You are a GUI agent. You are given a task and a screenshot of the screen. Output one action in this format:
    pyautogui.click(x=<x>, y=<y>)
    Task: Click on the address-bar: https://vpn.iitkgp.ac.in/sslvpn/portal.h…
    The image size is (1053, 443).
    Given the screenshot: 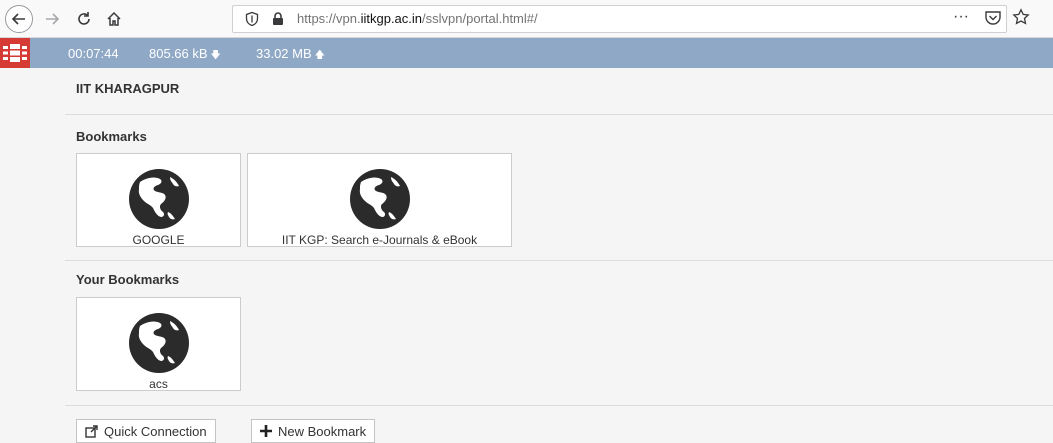 What is the action you would take?
    pyautogui.click(x=619, y=19)
    